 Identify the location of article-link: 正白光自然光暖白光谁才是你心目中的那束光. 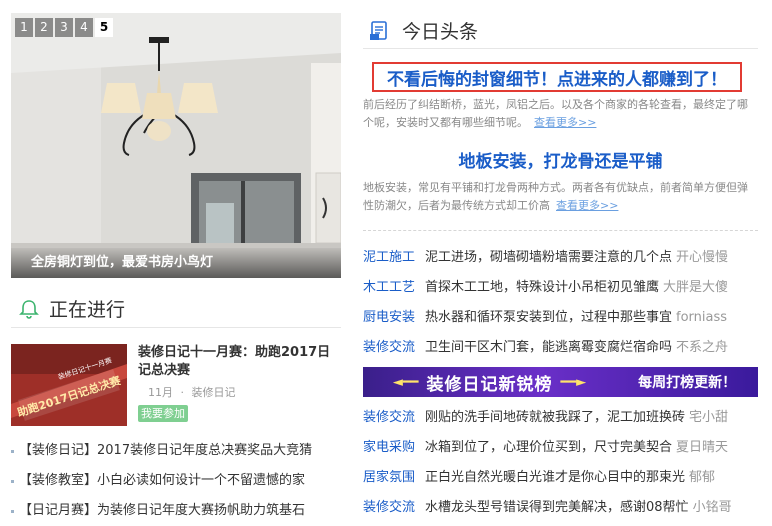
(555, 477).